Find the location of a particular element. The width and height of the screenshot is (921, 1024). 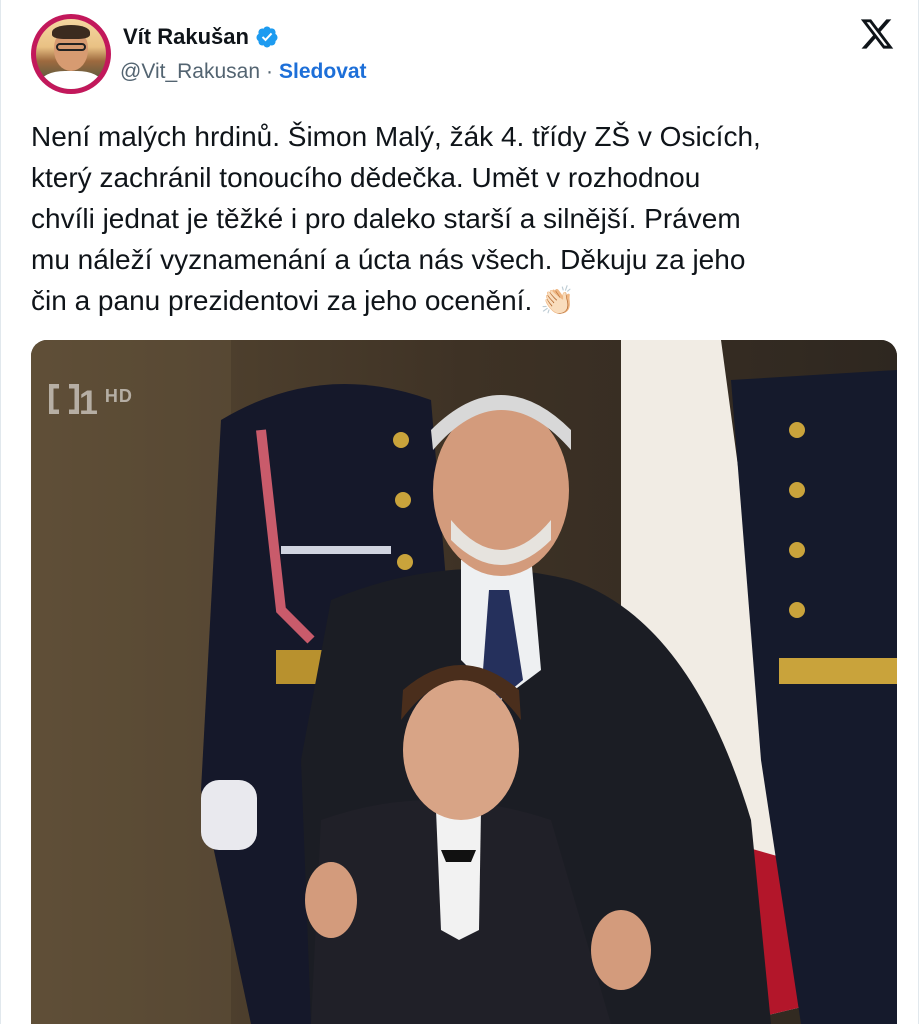

verified-badge-icon is located at coordinates (267, 37).